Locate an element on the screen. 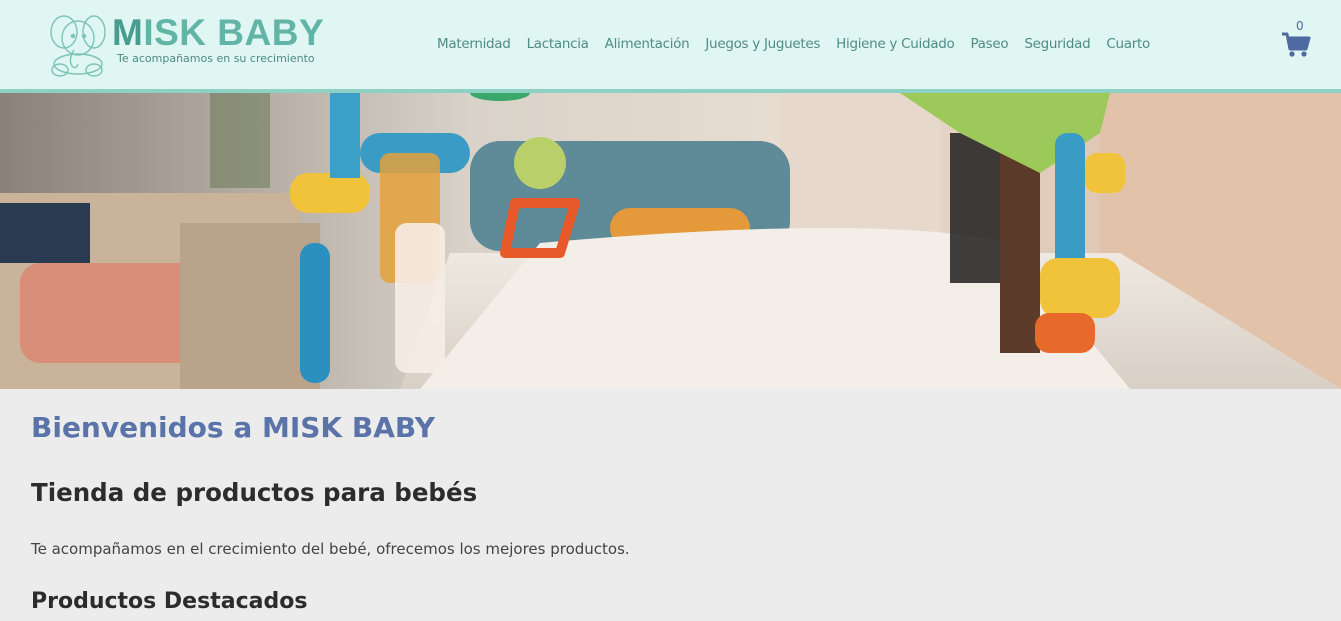 The width and height of the screenshot is (1341, 621). cart-button: 0 is located at coordinates (1298, 39).